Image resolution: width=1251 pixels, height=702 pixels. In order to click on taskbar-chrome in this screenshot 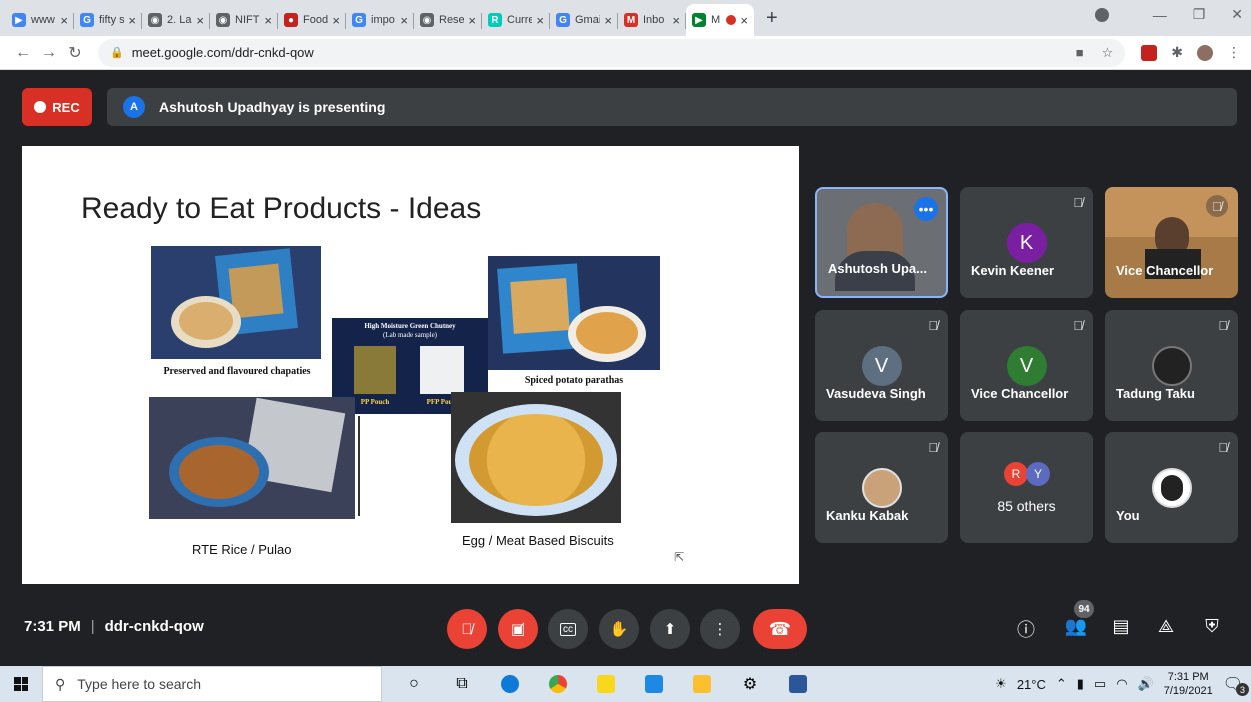, I will do `click(558, 684)`.